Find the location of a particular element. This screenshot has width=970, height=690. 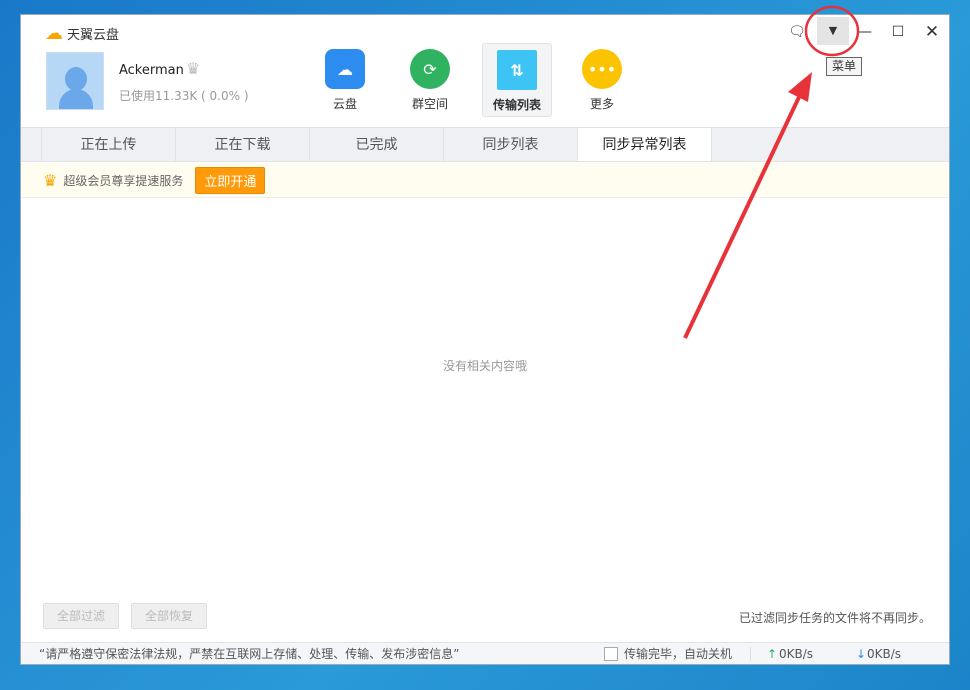

highlight-circle is located at coordinates (832, 31).